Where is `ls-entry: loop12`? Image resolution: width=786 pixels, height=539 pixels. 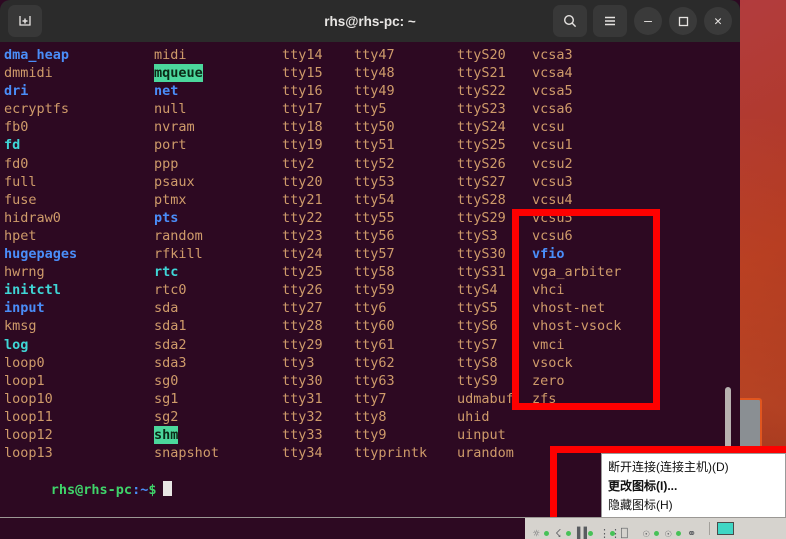 ls-entry: loop12 is located at coordinates (28, 434).